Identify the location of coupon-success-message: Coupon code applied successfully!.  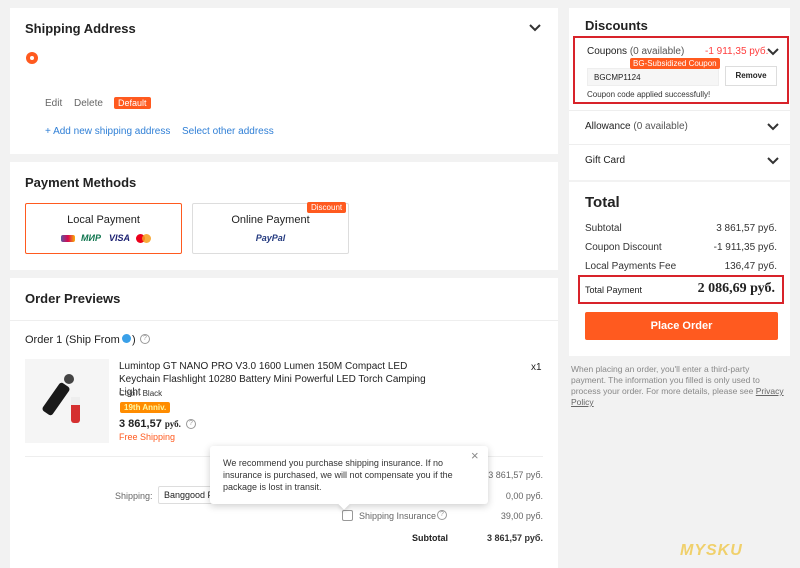
(649, 94).